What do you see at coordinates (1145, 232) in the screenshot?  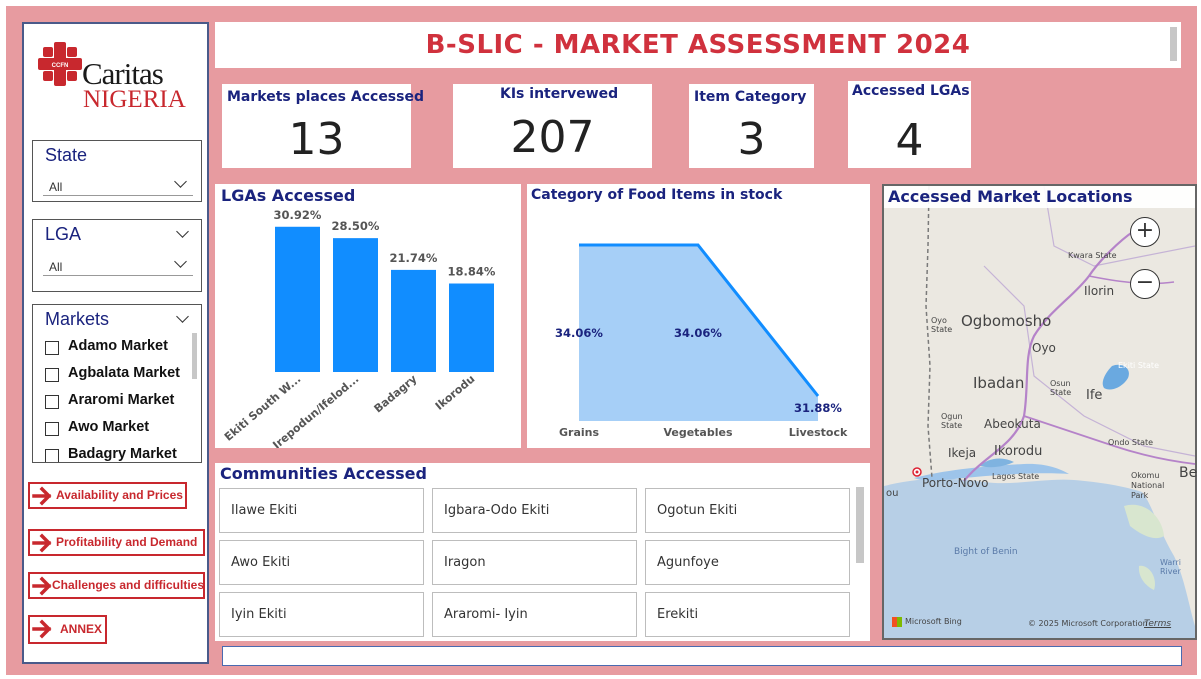 I see `zoom-in-button: +` at bounding box center [1145, 232].